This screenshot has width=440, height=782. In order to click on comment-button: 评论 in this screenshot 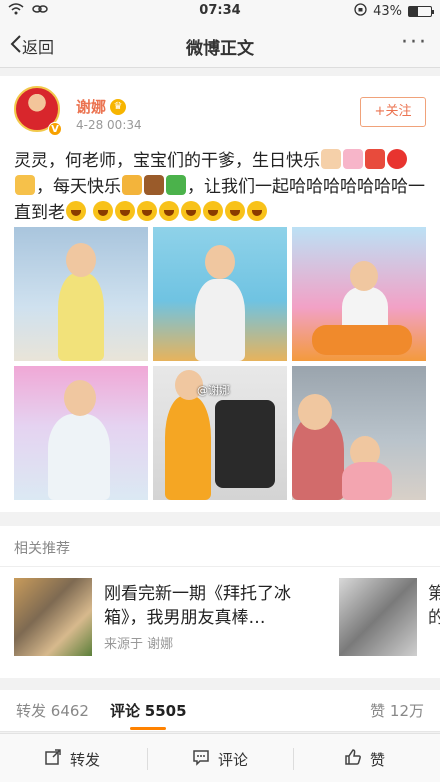, I will do `click(220, 759)`.